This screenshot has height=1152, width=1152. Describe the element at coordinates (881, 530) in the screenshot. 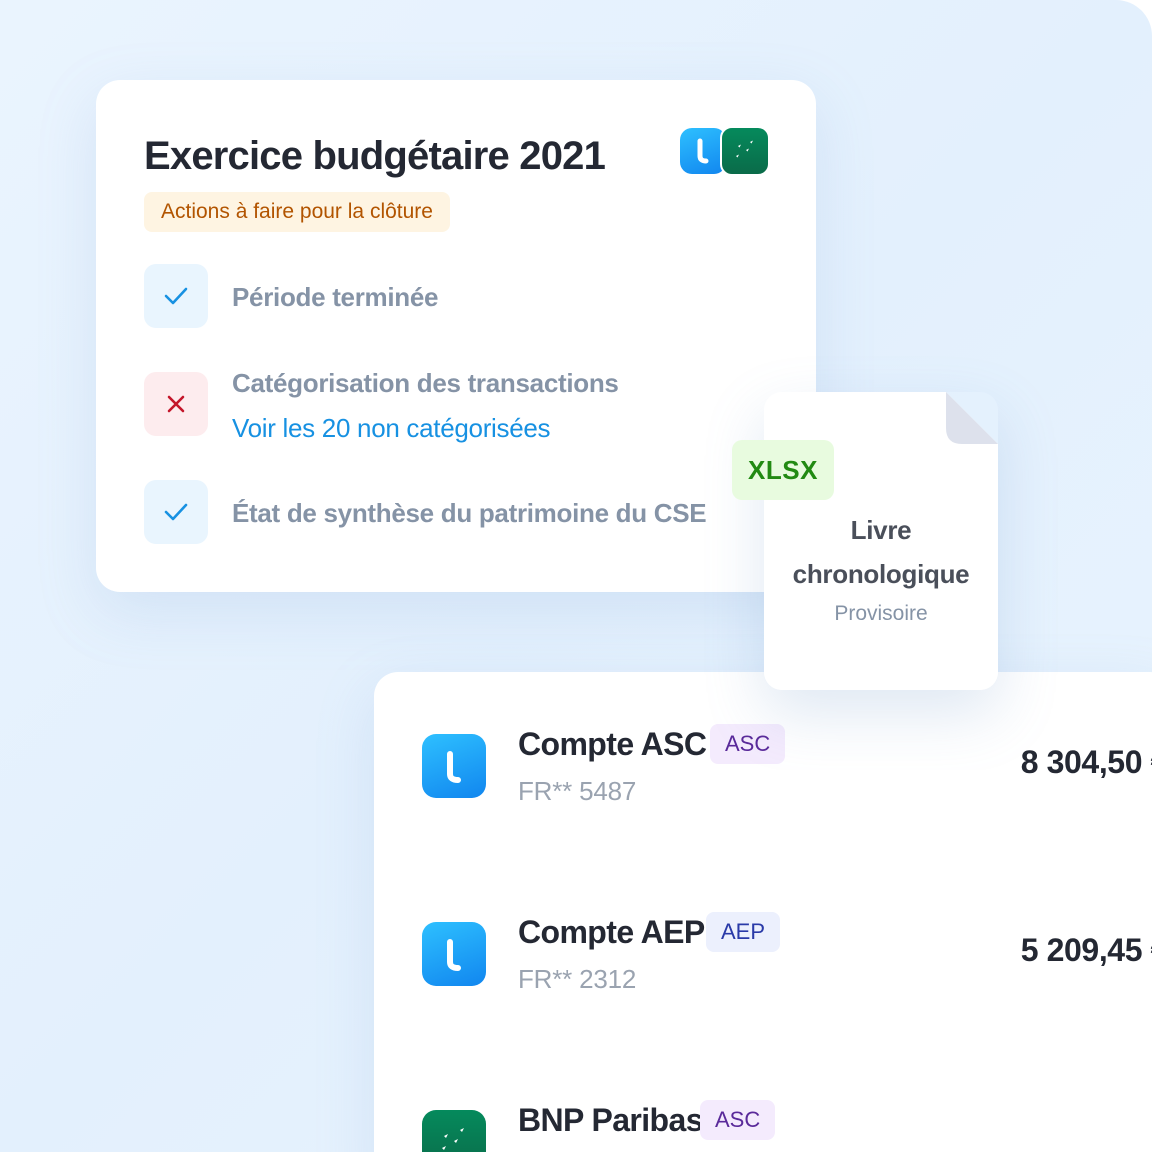

I see `document-title-line1: Livre` at that location.